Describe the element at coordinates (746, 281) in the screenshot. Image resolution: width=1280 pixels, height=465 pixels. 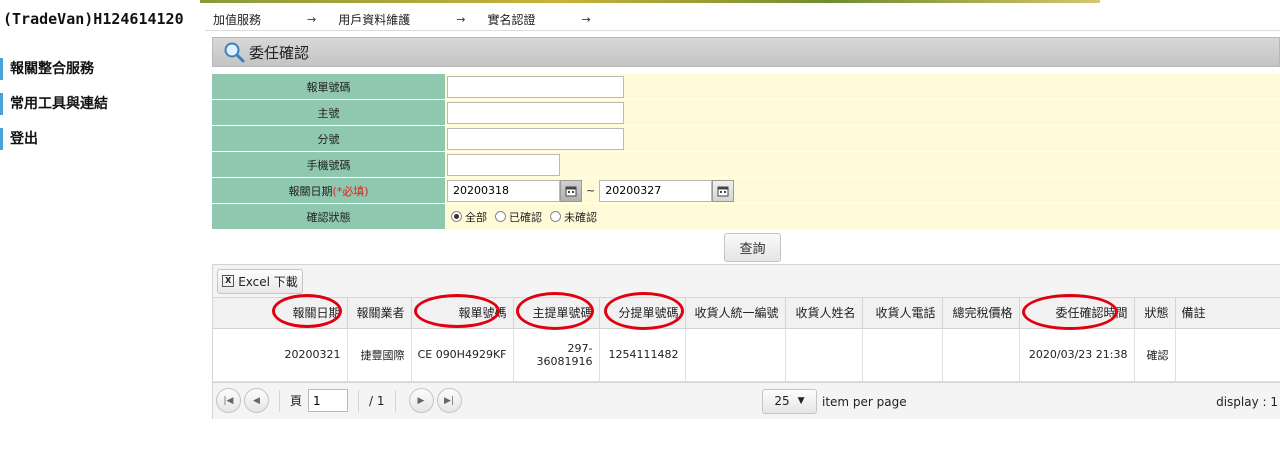
I see `grid-toolbar: X Excel 下載` at that location.